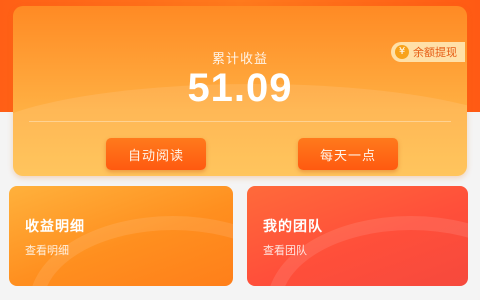  What do you see at coordinates (156, 154) in the screenshot?
I see `auto-read-button: 自动阅读` at bounding box center [156, 154].